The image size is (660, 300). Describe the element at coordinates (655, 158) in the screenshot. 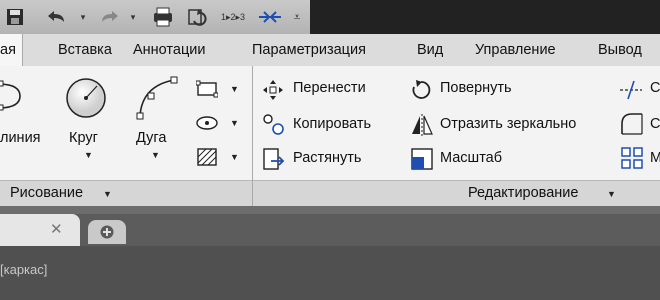

I see `array-label-partial: М` at that location.